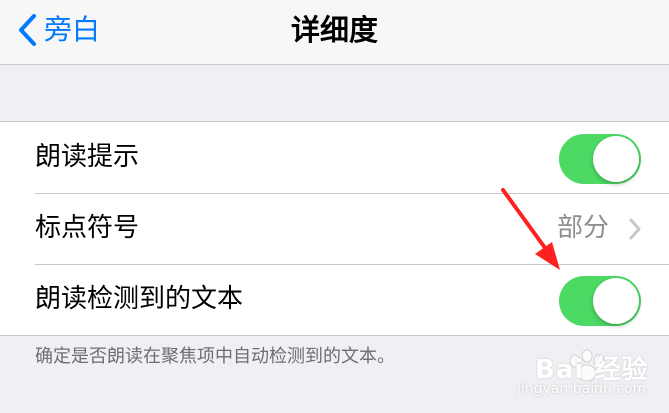  Describe the element at coordinates (139, 299) in the screenshot. I see `setting-label: 朗读检测到的文本` at that location.